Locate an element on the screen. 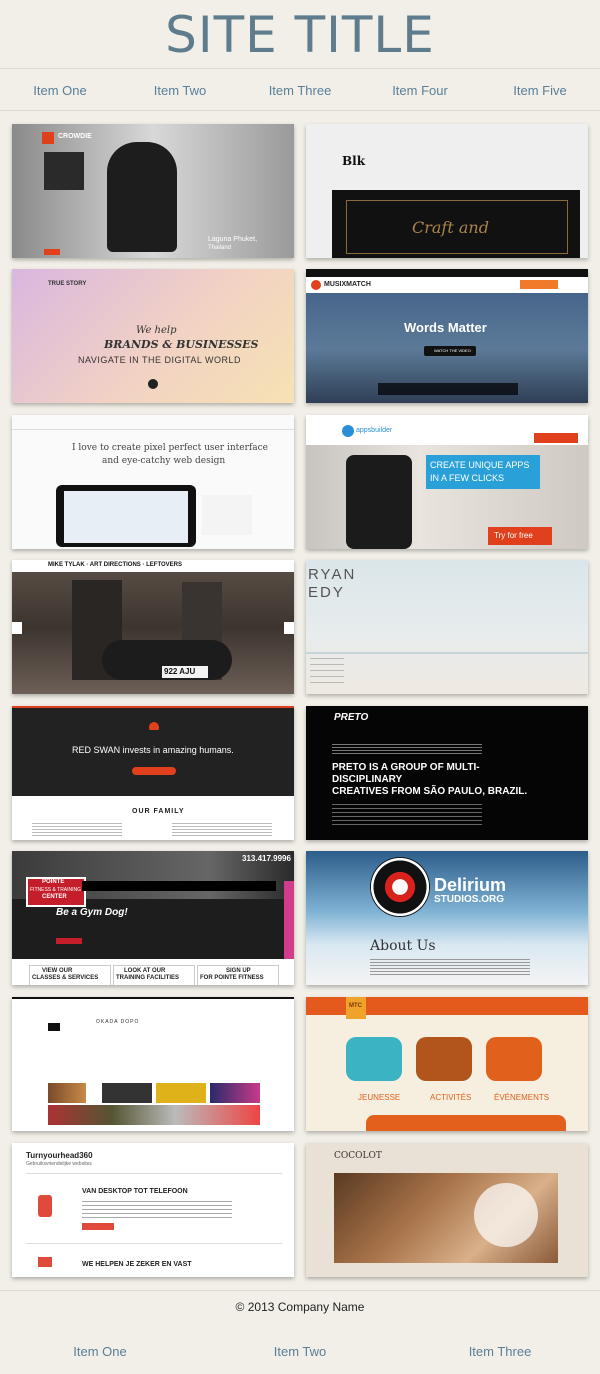 The height and width of the screenshot is (1374, 600). appsbuilder-brand: appsbuilder is located at coordinates (374, 430).